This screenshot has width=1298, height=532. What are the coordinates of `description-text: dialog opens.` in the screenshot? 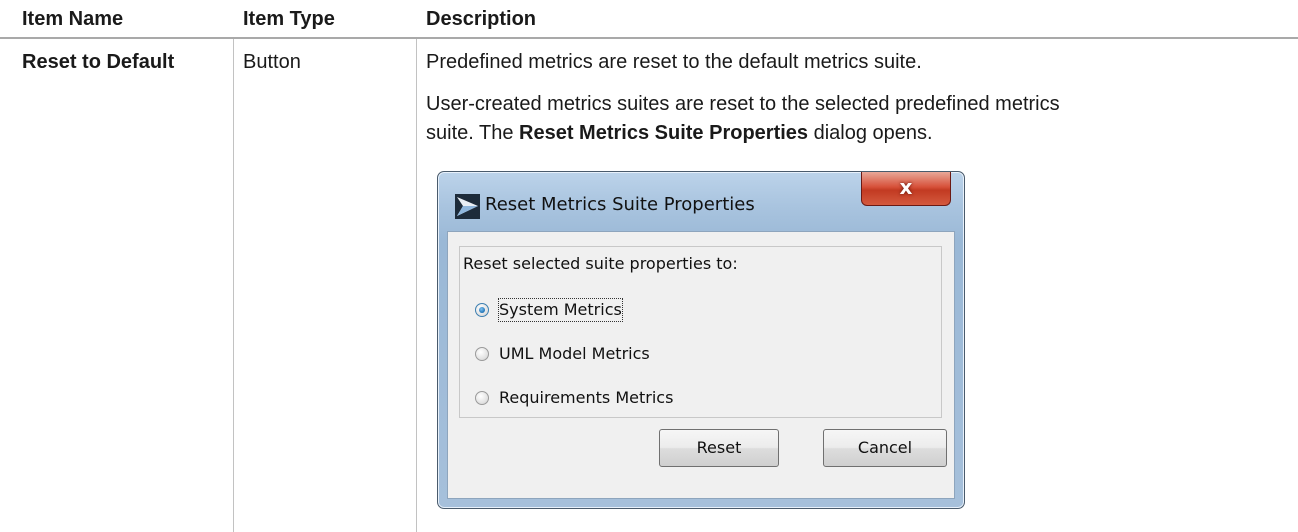 It's located at (870, 133).